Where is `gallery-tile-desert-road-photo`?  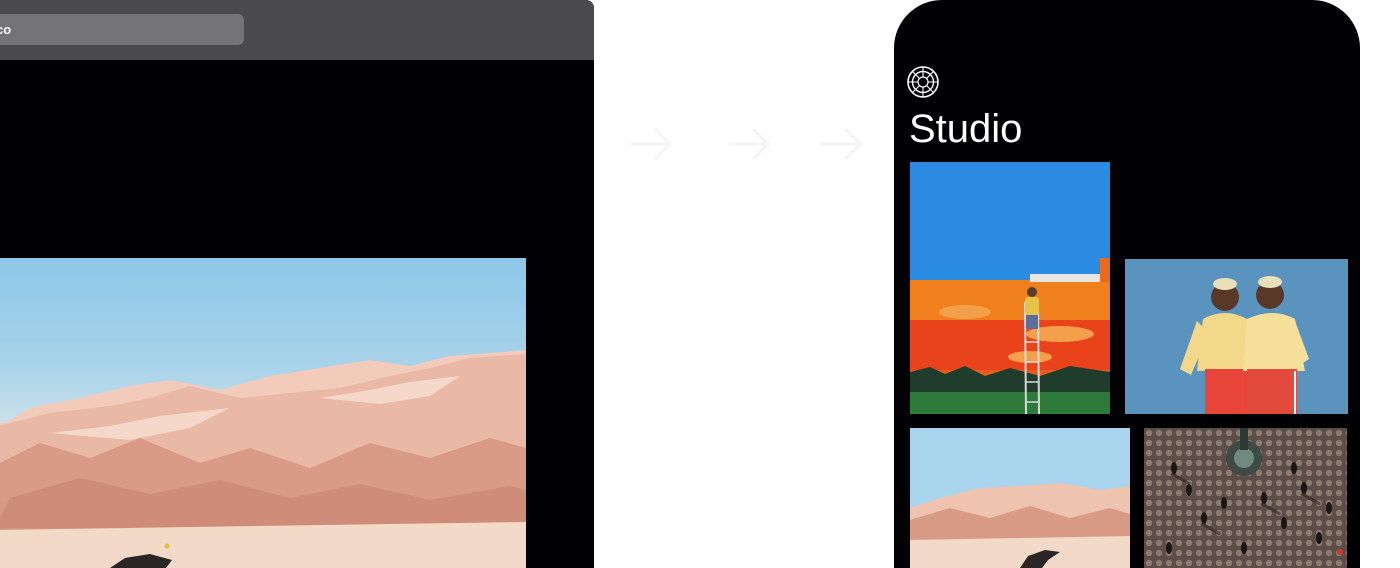 gallery-tile-desert-road-photo is located at coordinates (1020, 498).